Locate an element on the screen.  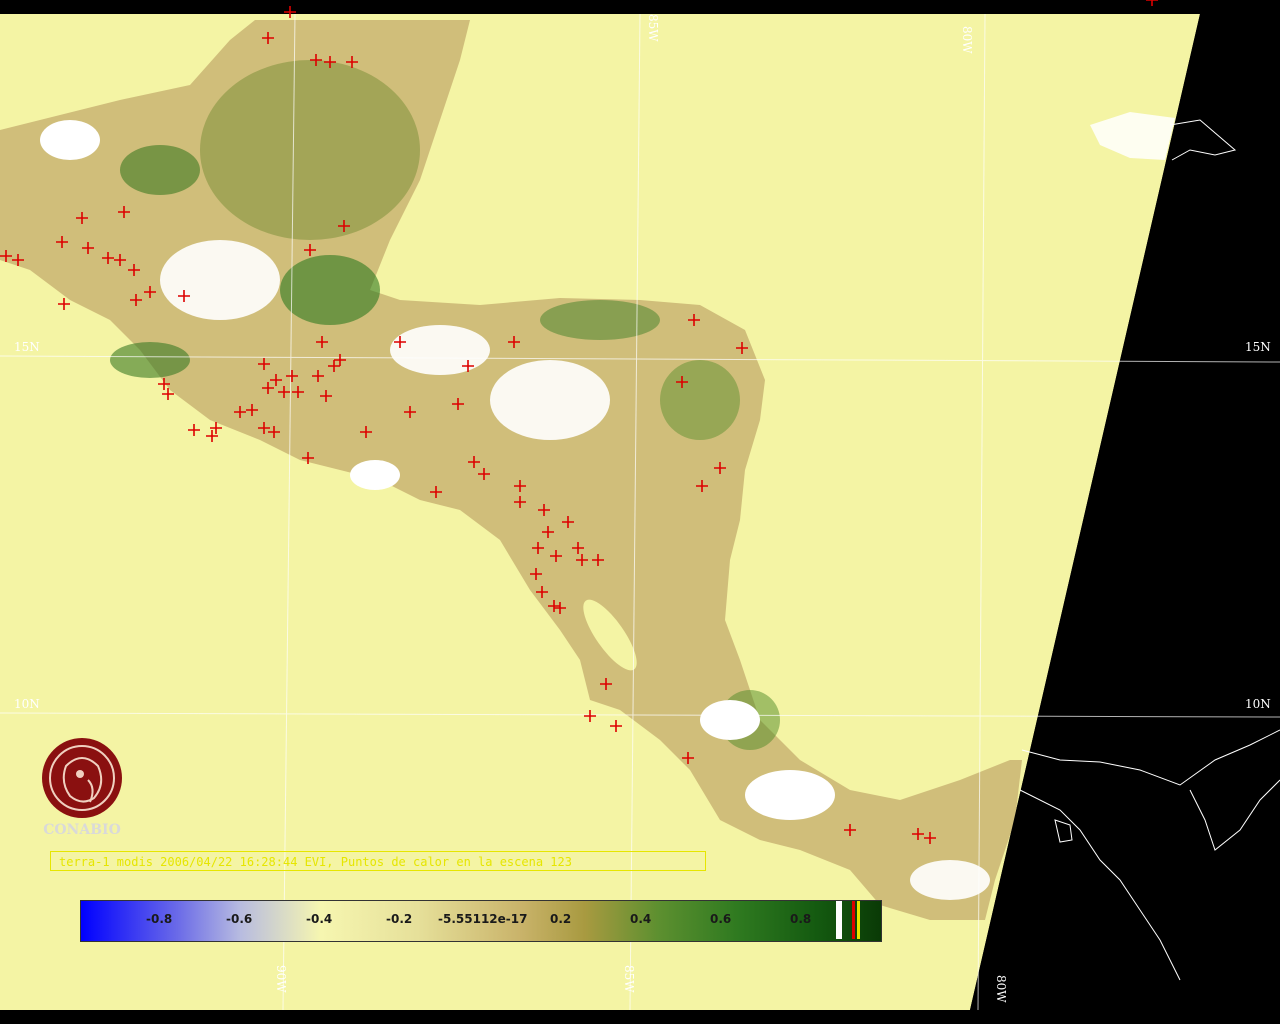
colorbar-tick-label: -0.2 is located at coordinates (399, 919).